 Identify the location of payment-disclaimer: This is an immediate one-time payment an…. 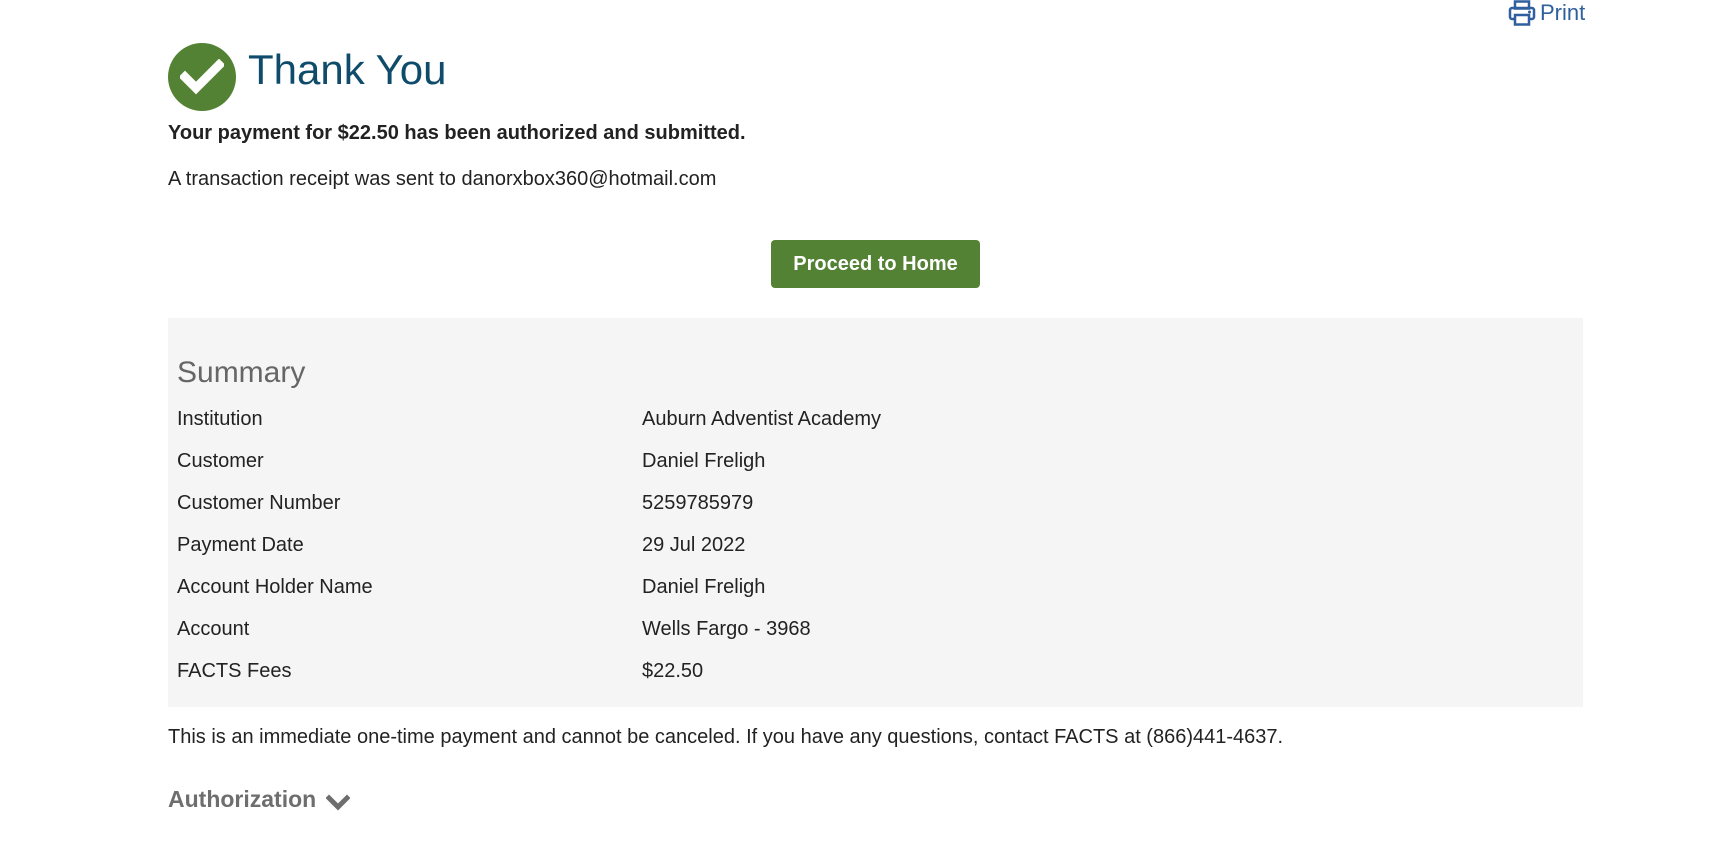
(726, 737).